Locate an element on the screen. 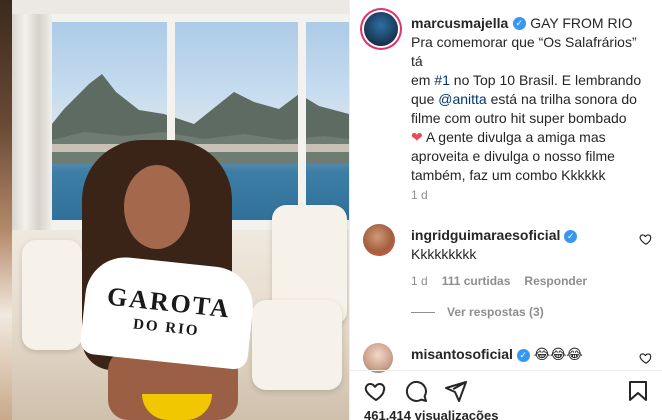 This screenshot has width=662, height=420. shirt-print: GAROTA DO RIO is located at coordinates (168, 312).